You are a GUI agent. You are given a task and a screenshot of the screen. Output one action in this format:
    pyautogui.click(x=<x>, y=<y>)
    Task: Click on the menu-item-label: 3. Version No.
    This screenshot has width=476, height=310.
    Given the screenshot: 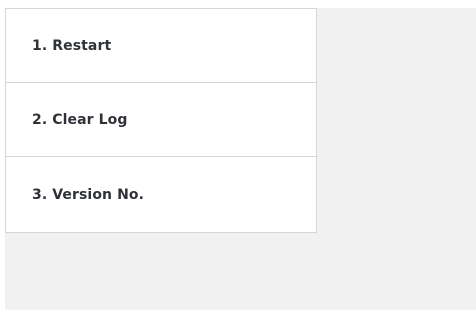 What is the action you would take?
    pyautogui.click(x=88, y=194)
    